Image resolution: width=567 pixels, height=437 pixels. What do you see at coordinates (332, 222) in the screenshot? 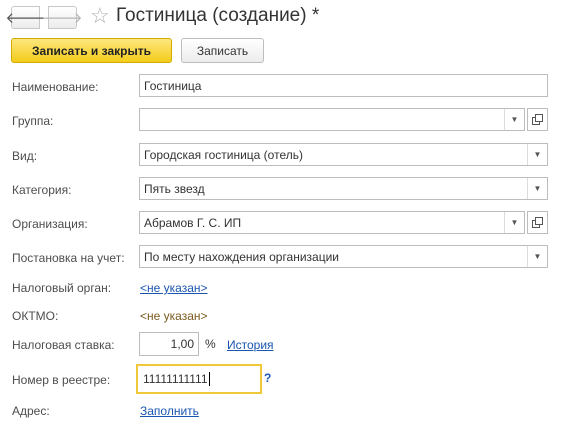
I see `organization-input: Абрамов Г. С. ИП ▼` at bounding box center [332, 222].